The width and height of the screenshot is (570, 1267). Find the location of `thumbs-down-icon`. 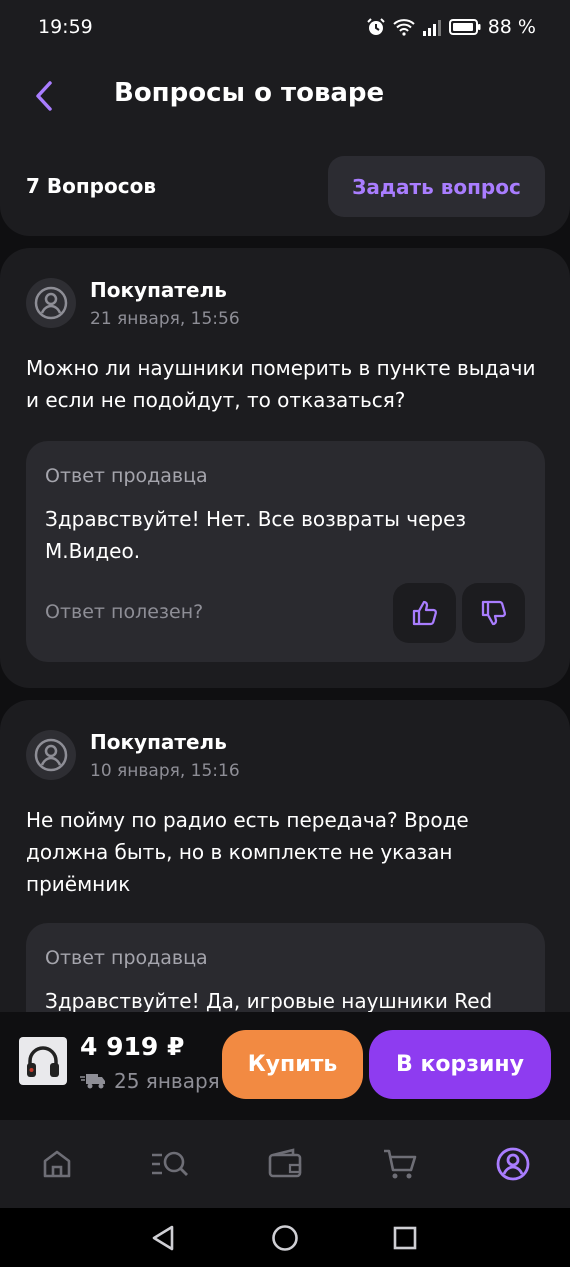

thumbs-down-icon is located at coordinates (493, 613).